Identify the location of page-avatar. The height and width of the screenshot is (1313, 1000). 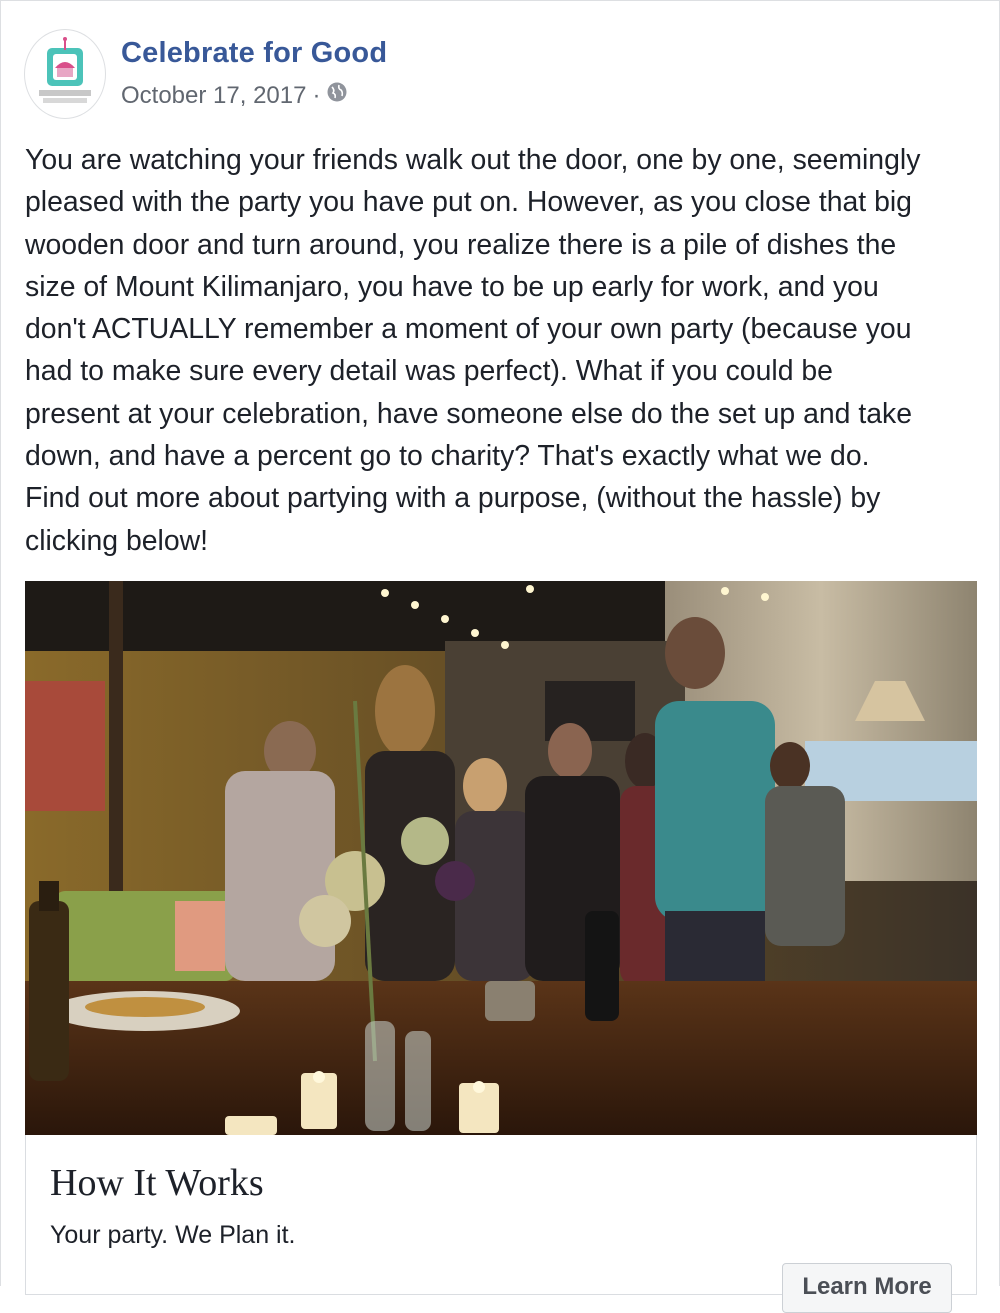
(65, 74).